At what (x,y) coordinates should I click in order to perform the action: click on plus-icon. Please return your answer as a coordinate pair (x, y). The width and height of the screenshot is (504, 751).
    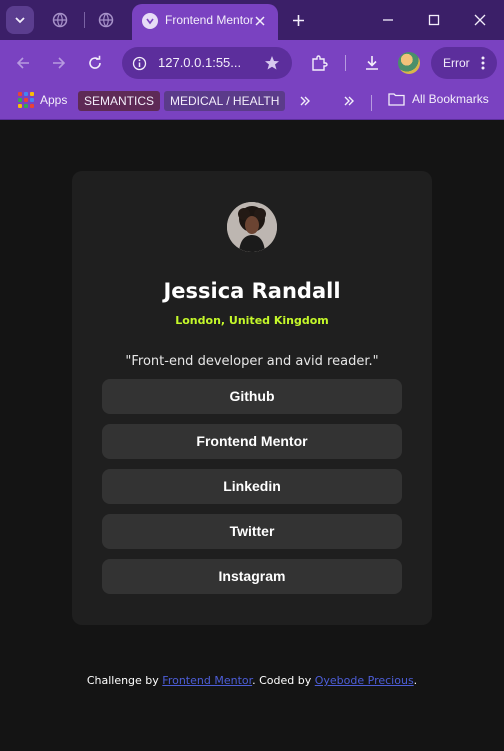
    Looking at the image, I should click on (298, 20).